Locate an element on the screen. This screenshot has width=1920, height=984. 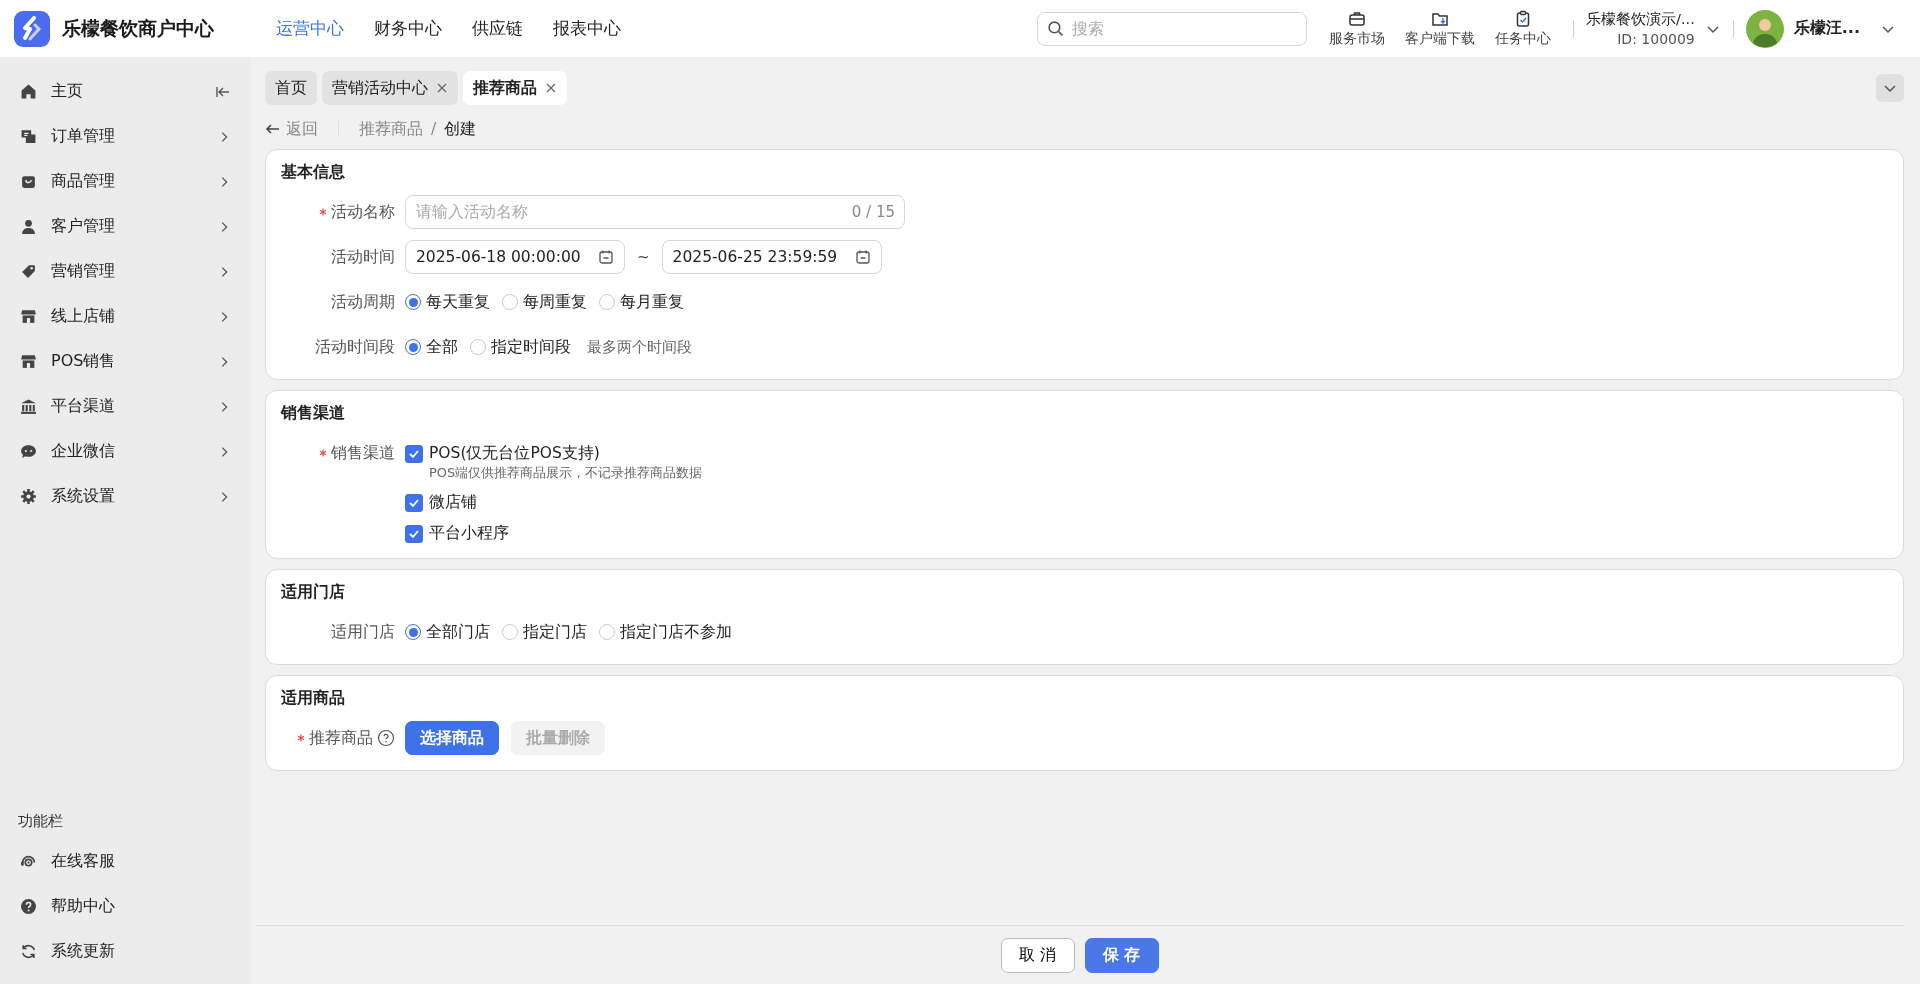
sidebar-item: 营销管理 is located at coordinates (125, 271).